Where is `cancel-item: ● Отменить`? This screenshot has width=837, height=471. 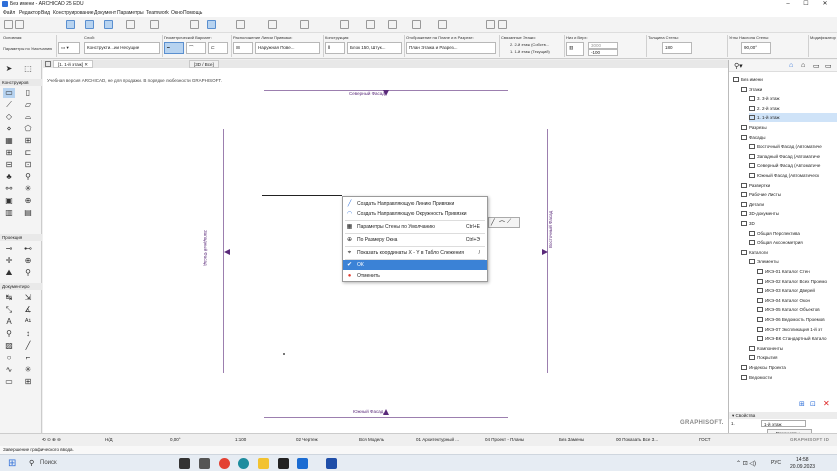
cancel-item: ● Отменить is located at coordinates (415, 276).